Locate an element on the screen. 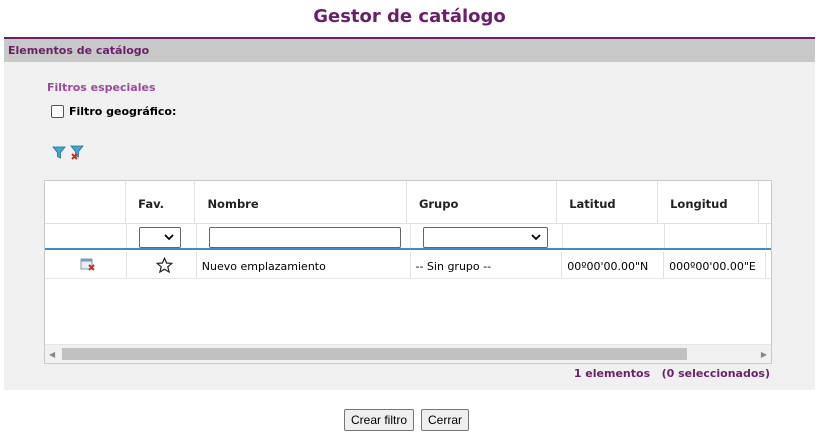 Image resolution: width=819 pixels, height=440 pixels. table-header-row: Fav. Nombre Grupo Latitud Longitud is located at coordinates (408, 202).